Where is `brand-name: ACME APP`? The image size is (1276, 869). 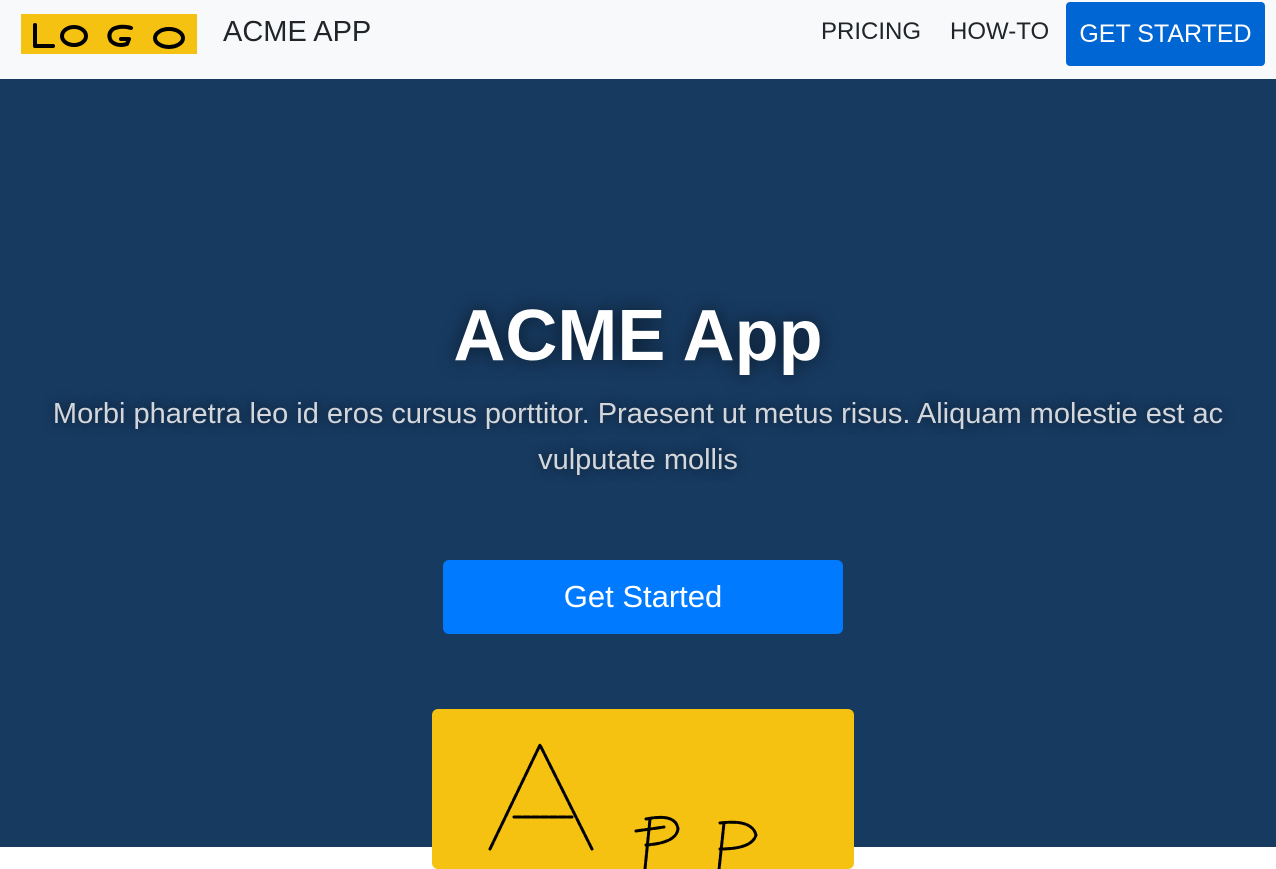
brand-name: ACME APP is located at coordinates (297, 32).